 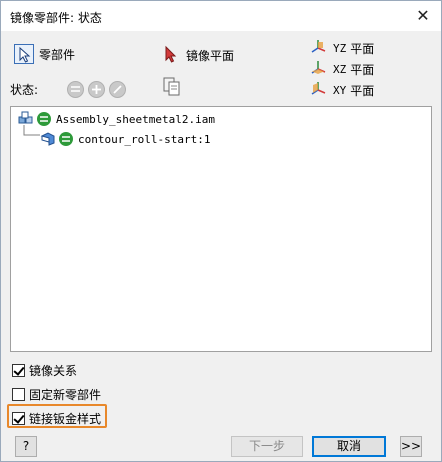 What do you see at coordinates (65, 395) in the screenshot?
I see `fix-new-components-label: 固定新零部件` at bounding box center [65, 395].